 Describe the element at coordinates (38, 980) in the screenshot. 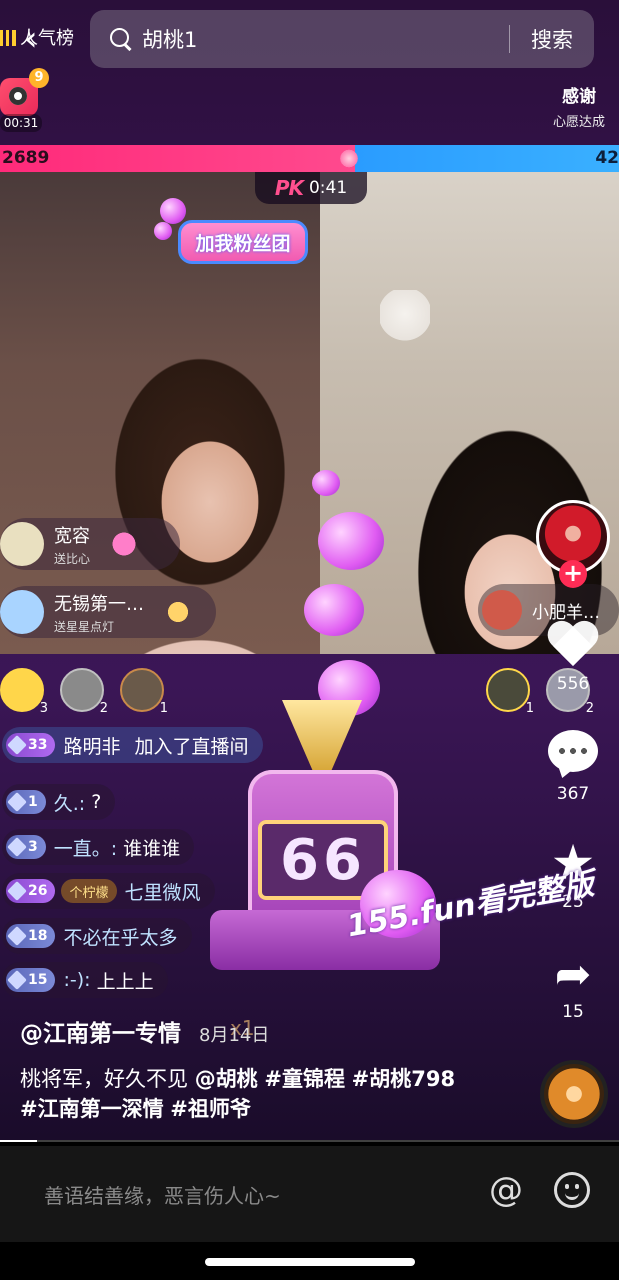

I see `level-number: 15` at that location.